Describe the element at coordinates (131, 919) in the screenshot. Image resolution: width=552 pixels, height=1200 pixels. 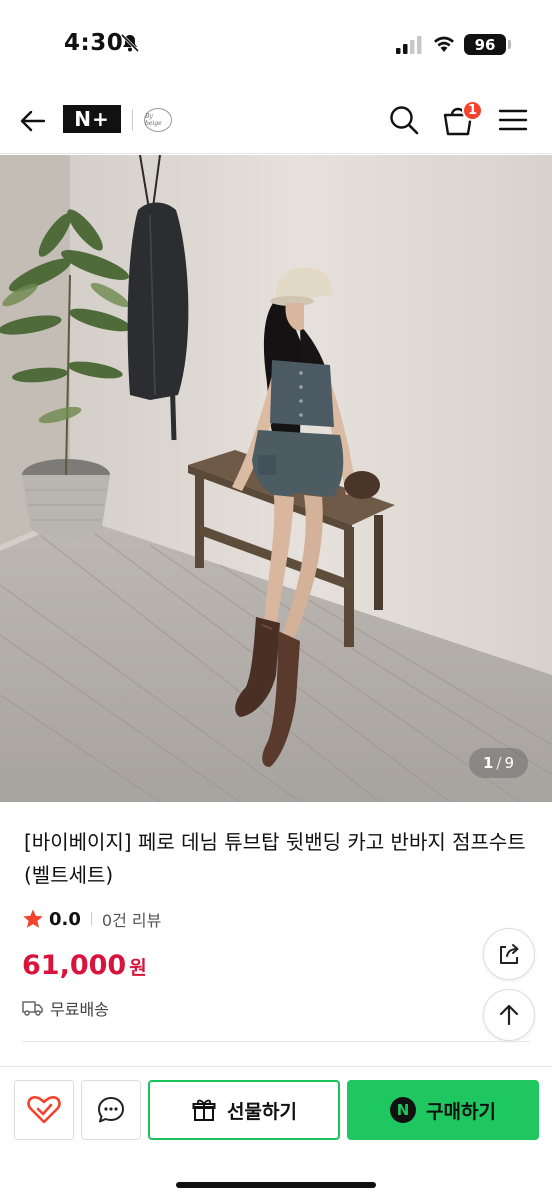
I see `review-count-link: 0건 리뷰` at that location.